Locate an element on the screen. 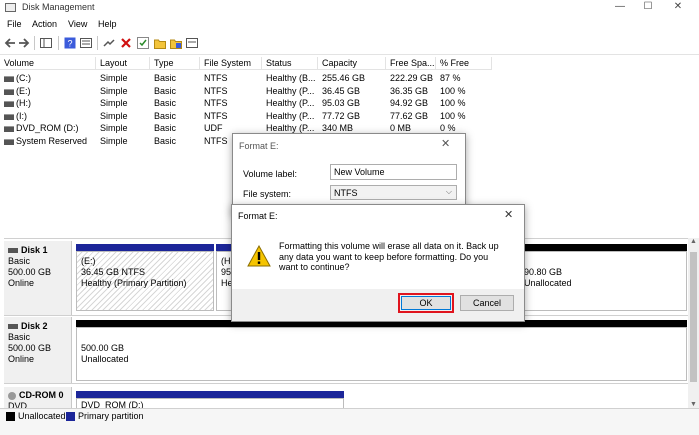 This screenshot has height=435, width=699. table-cell: NTFS is located at coordinates (216, 78).